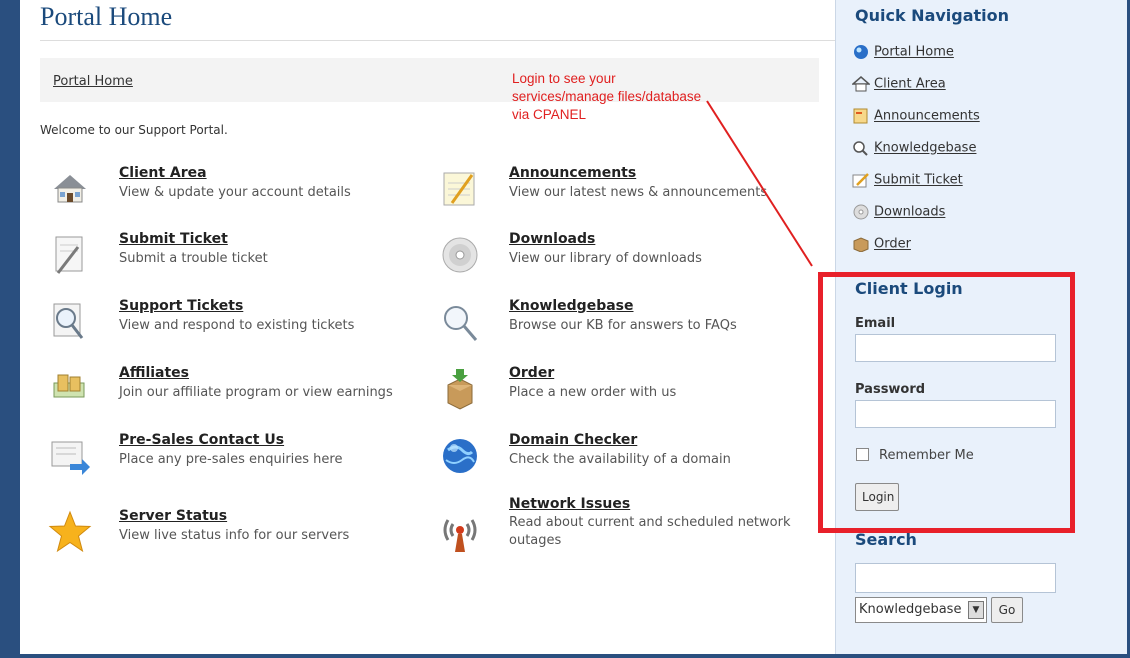 This screenshot has width=1130, height=658. Describe the element at coordinates (552, 239) in the screenshot. I see `downloads-link: Downloads` at that location.